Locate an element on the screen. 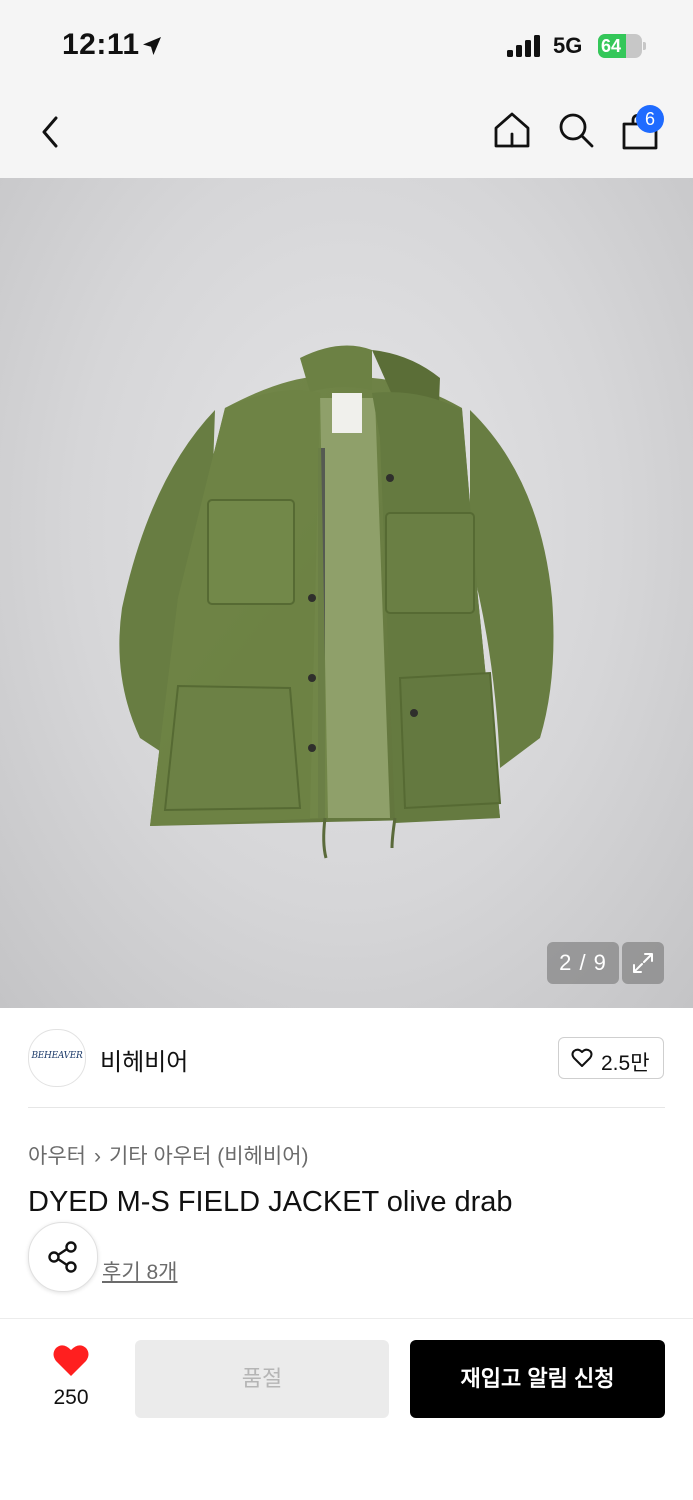 This screenshot has width=693, height=1500. expand-icon is located at coordinates (643, 963).